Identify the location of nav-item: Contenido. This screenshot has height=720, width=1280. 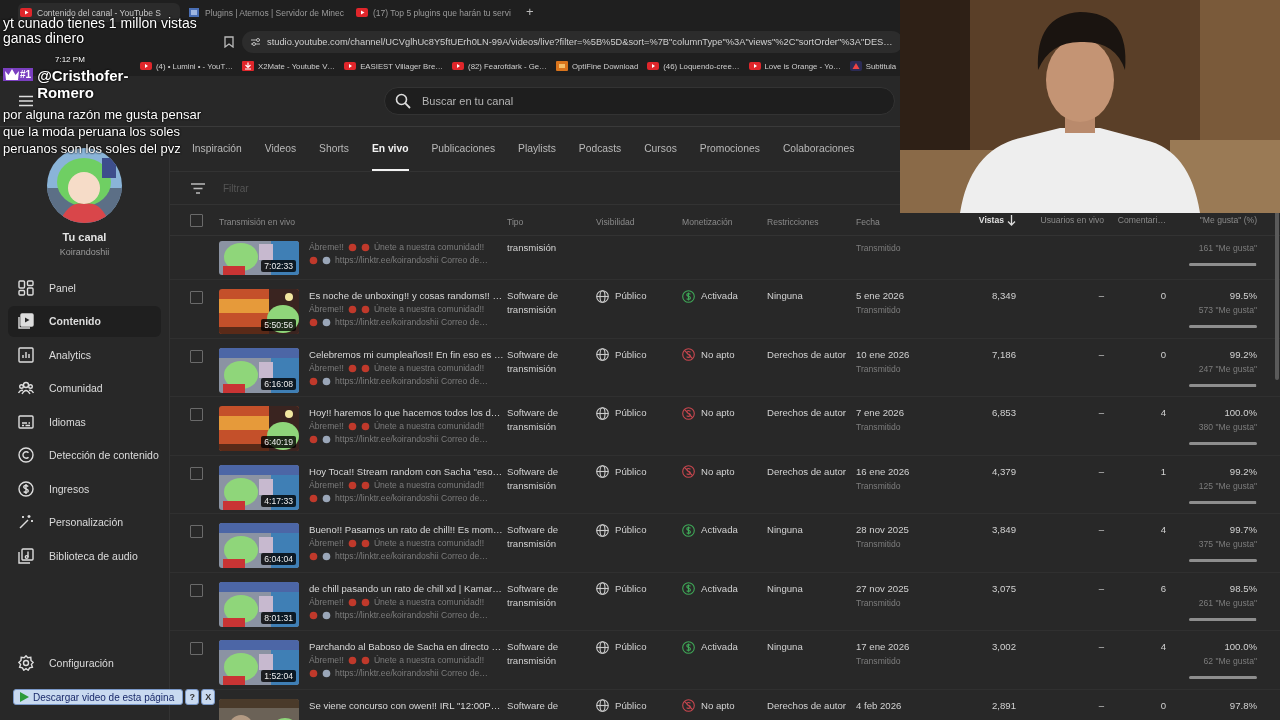
(84, 321).